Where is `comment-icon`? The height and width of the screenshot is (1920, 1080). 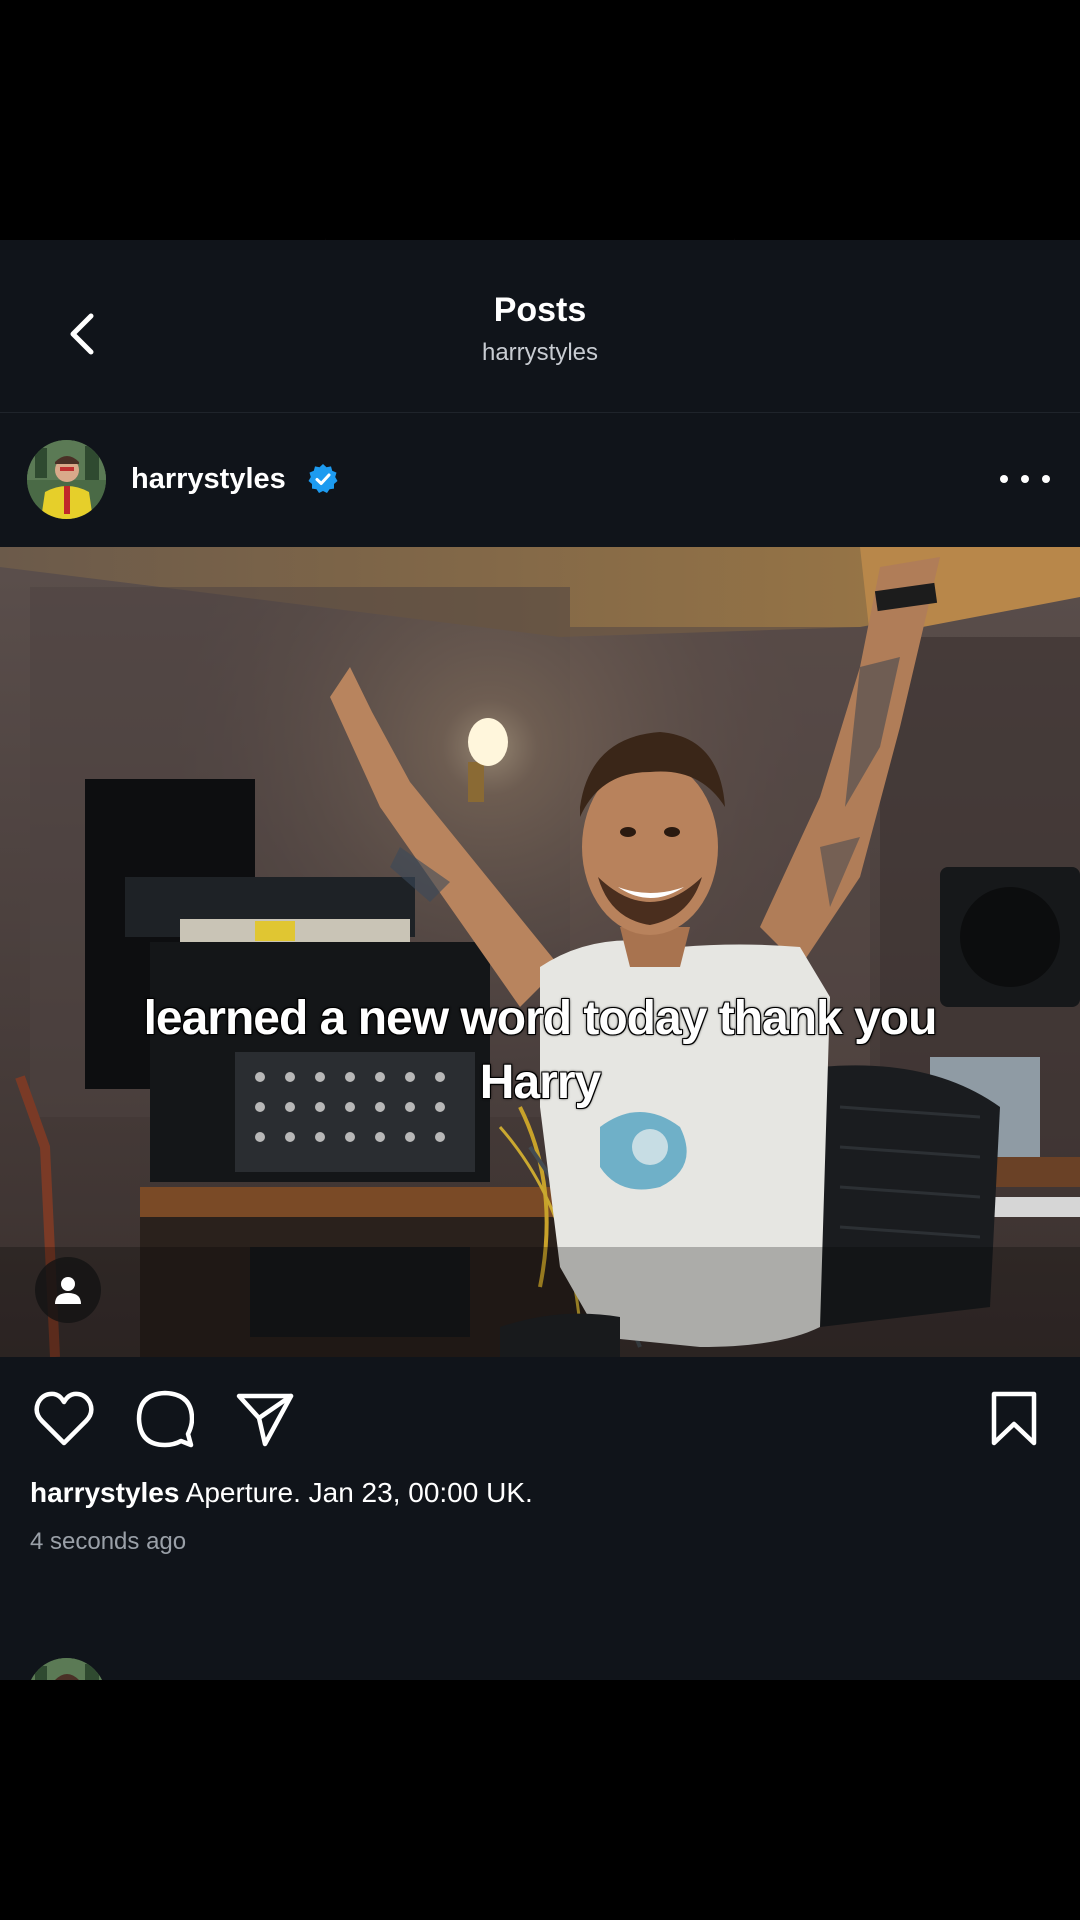 comment-icon is located at coordinates (165, 1419).